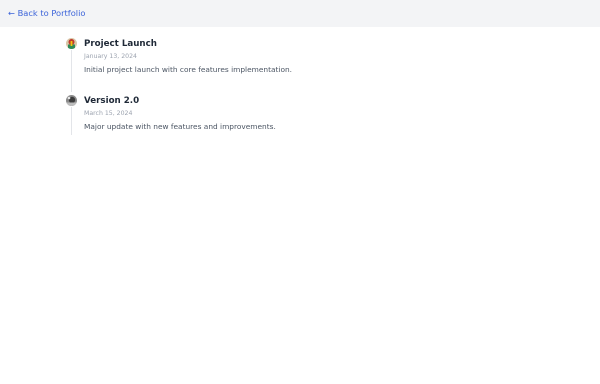 This screenshot has width=600, height=384. I want to click on timeline-item-title: Version 2.0, so click(112, 101).